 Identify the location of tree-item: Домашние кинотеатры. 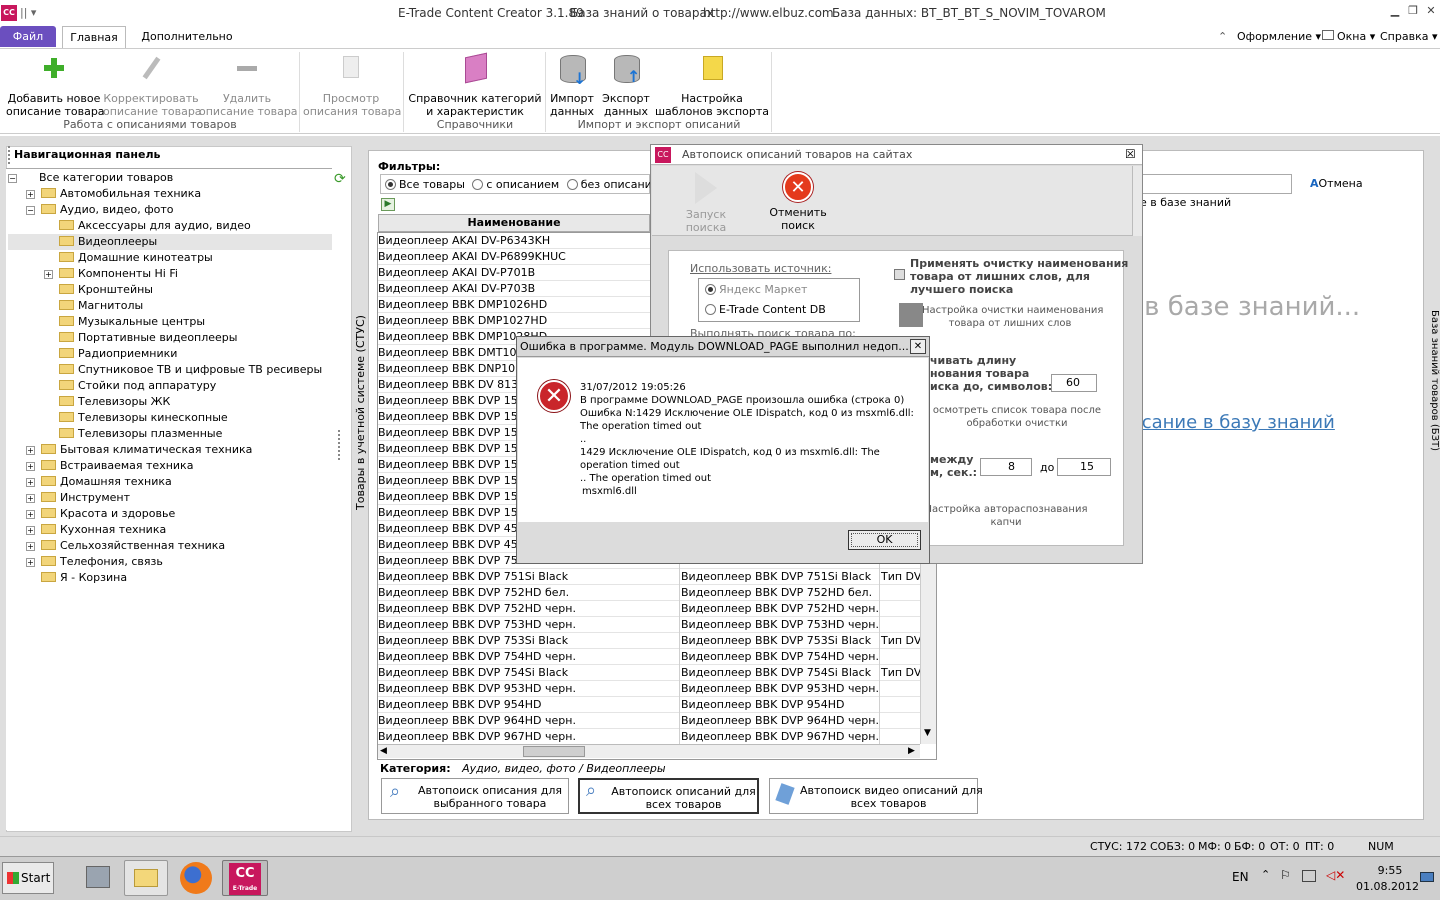
(170, 258).